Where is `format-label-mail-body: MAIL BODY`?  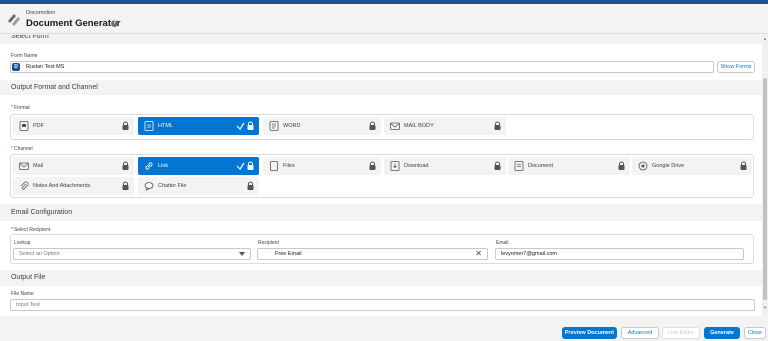 format-label-mail-body: MAIL BODY is located at coordinates (419, 126).